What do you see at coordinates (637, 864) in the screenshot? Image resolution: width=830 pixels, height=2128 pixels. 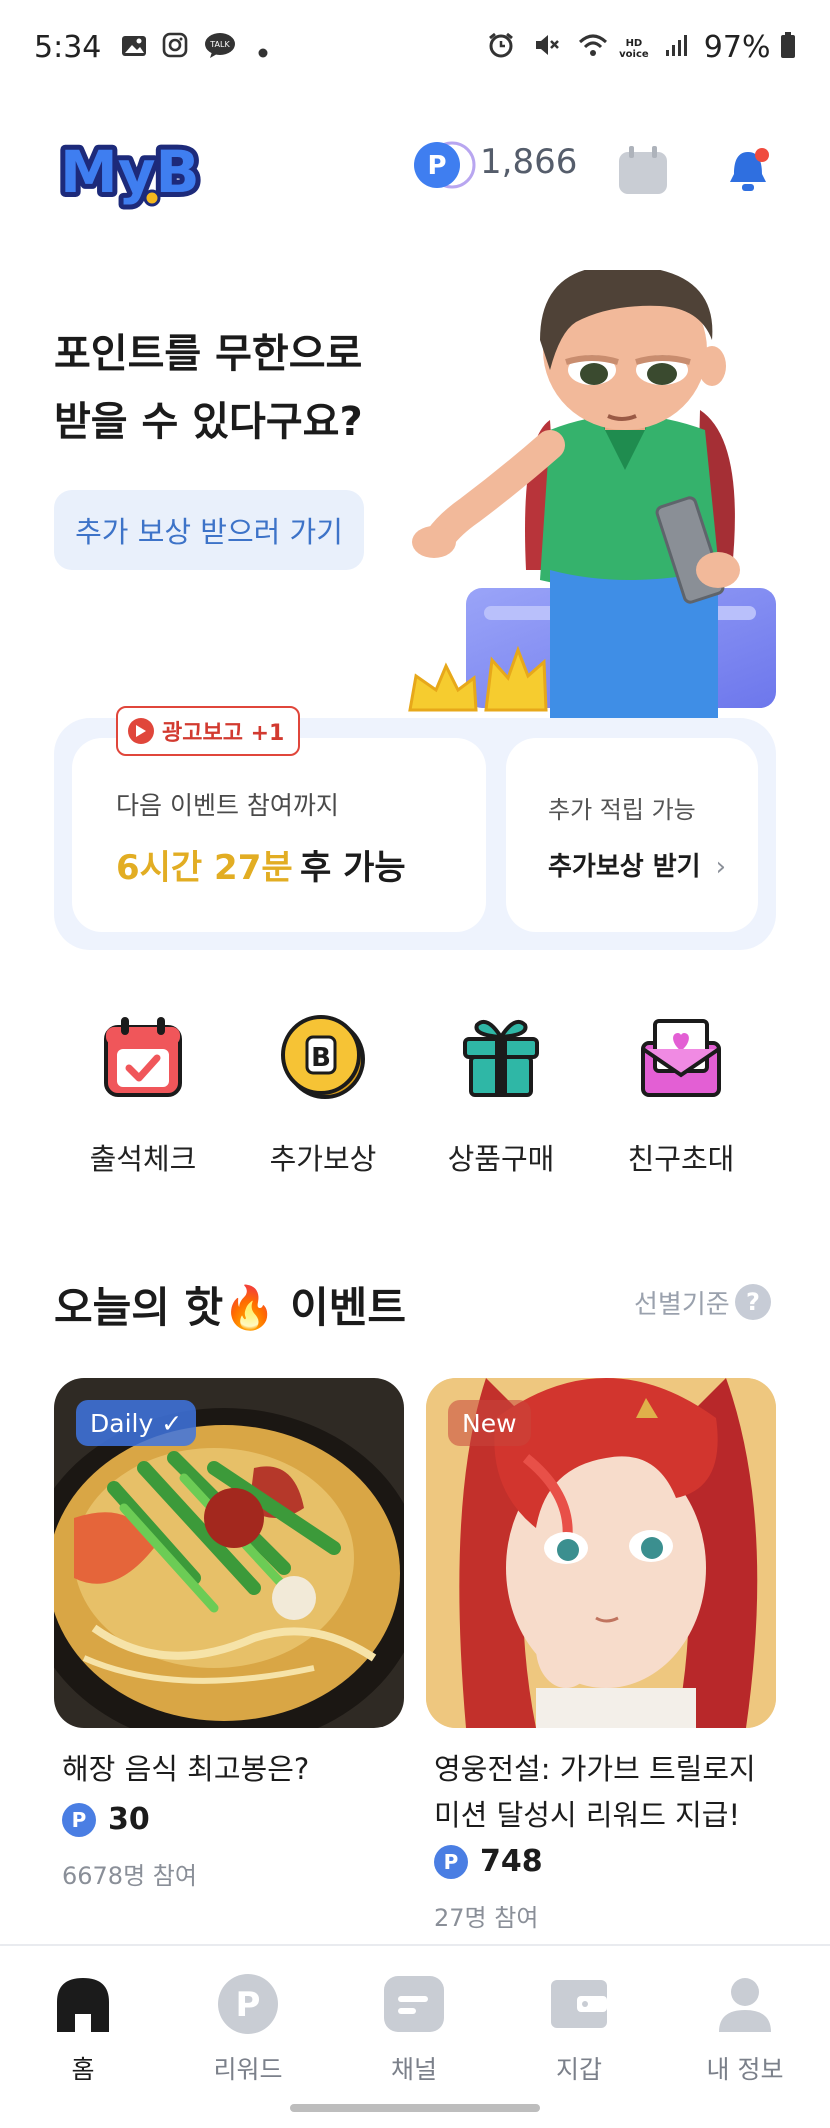 I see `extra-reward-link: 추가보상 받기 ›` at bounding box center [637, 864].